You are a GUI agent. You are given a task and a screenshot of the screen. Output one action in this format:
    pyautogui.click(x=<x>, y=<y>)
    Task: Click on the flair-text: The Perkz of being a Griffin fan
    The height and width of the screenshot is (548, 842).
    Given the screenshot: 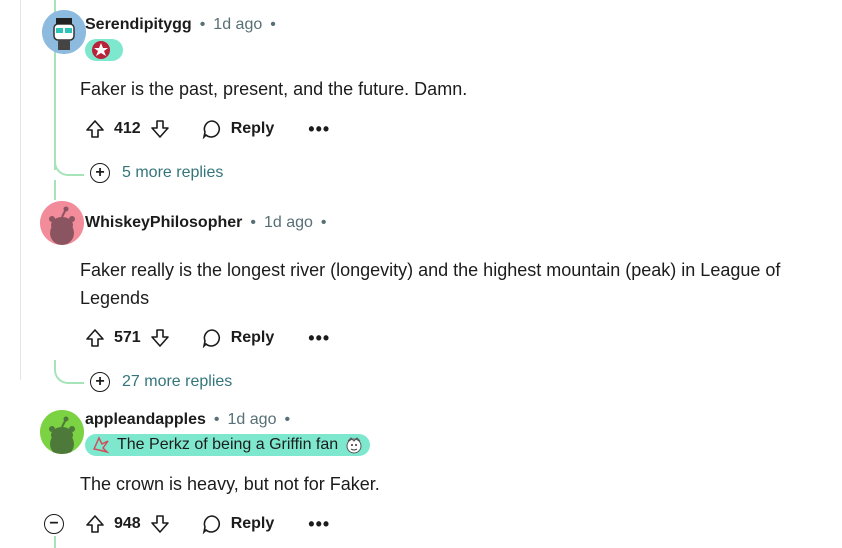 What is the action you would take?
    pyautogui.click(x=228, y=444)
    